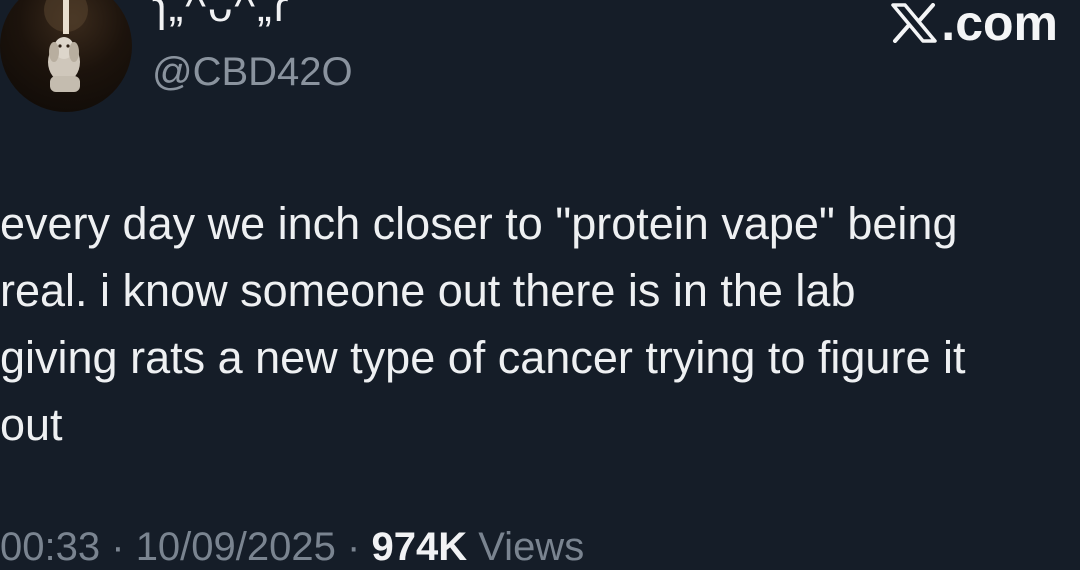 This screenshot has width=1080, height=570. Describe the element at coordinates (999, 25) in the screenshot. I see `brand-domain-label: .com` at that location.